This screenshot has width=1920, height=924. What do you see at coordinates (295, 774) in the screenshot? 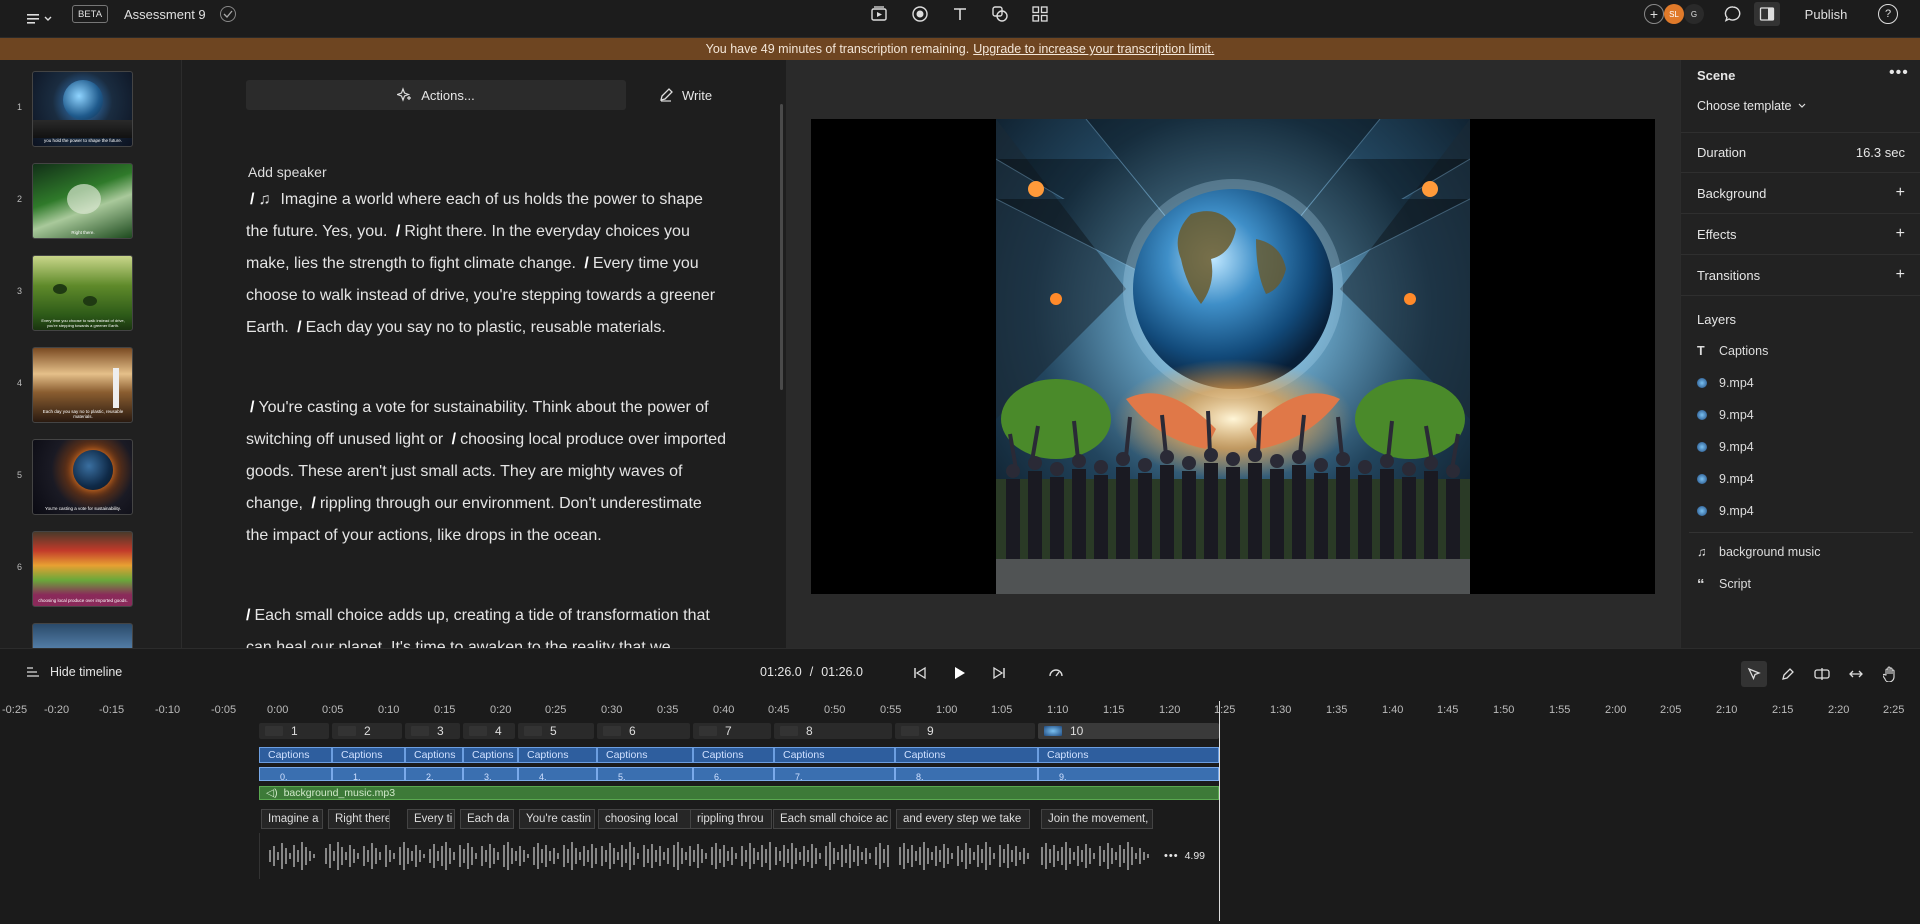
I see `video-clip: 0.` at bounding box center [295, 774].